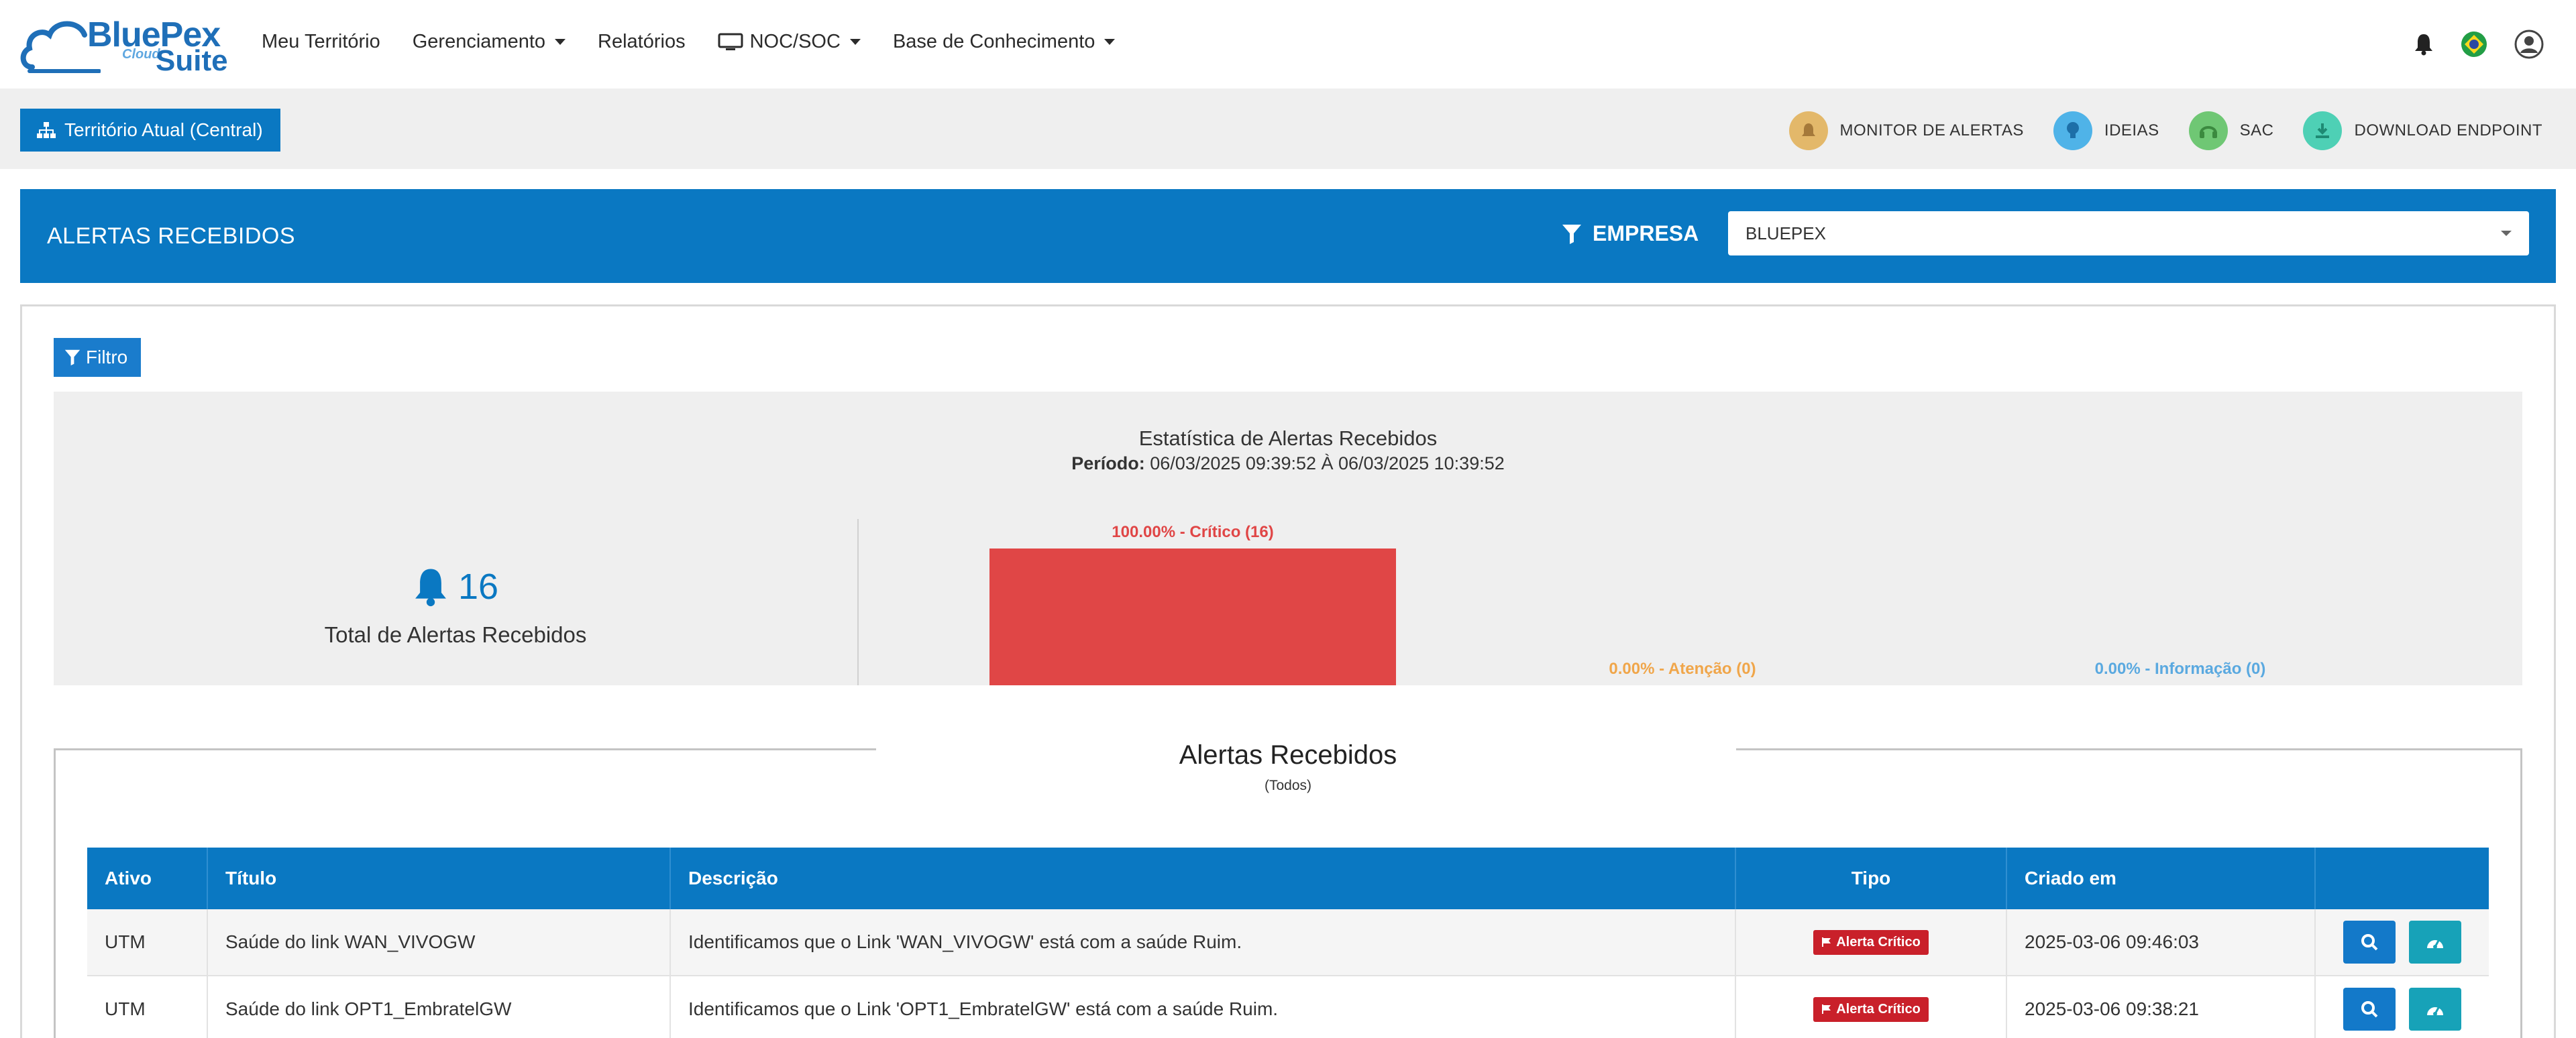 This screenshot has height=1038, width=2576. I want to click on brand-cloud: Cloud, so click(141, 54).